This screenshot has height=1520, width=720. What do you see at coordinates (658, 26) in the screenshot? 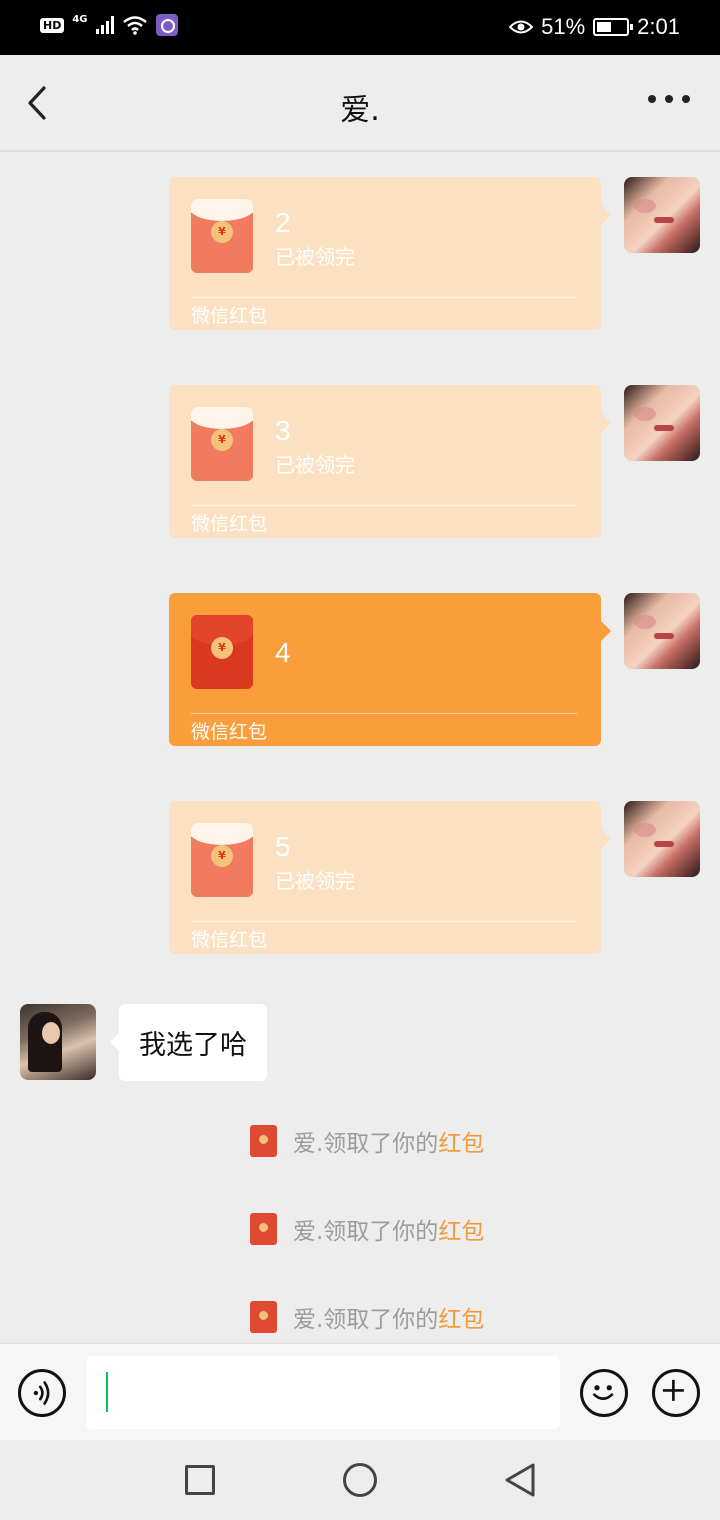
I see `clock: 2:01` at bounding box center [658, 26].